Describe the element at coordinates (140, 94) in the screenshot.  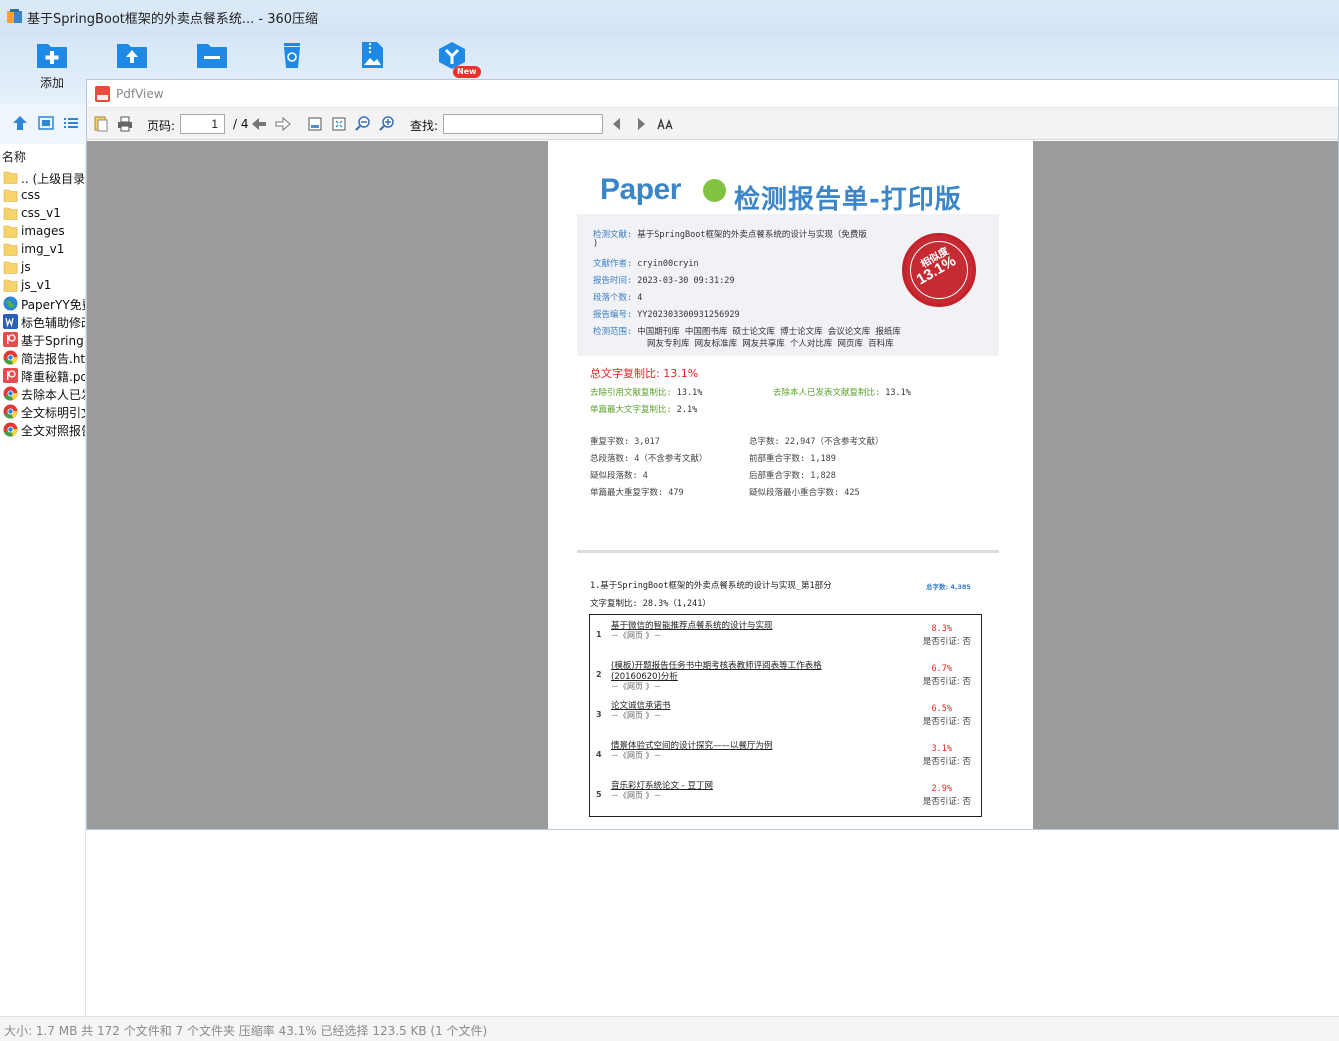
I see `pdf-window-title: PdfView` at that location.